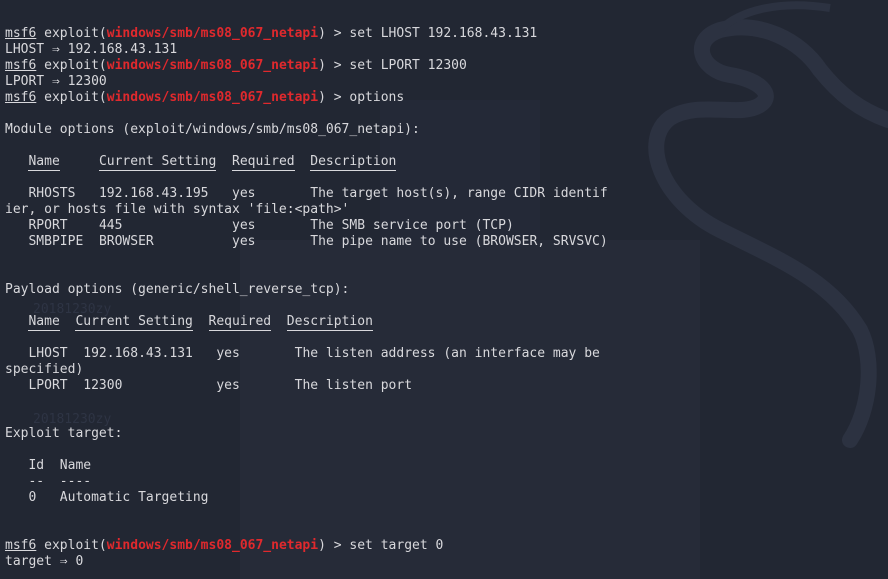 The image size is (888, 579). Describe the element at coordinates (271, 225) in the screenshot. I see `table-row: RPORT 445 yes The SMB service port (TCP)` at that location.